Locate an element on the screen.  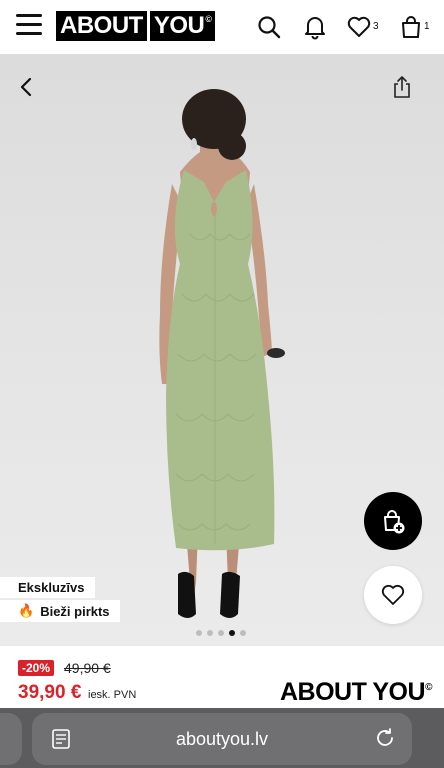
reload-icon is located at coordinates (385, 738).